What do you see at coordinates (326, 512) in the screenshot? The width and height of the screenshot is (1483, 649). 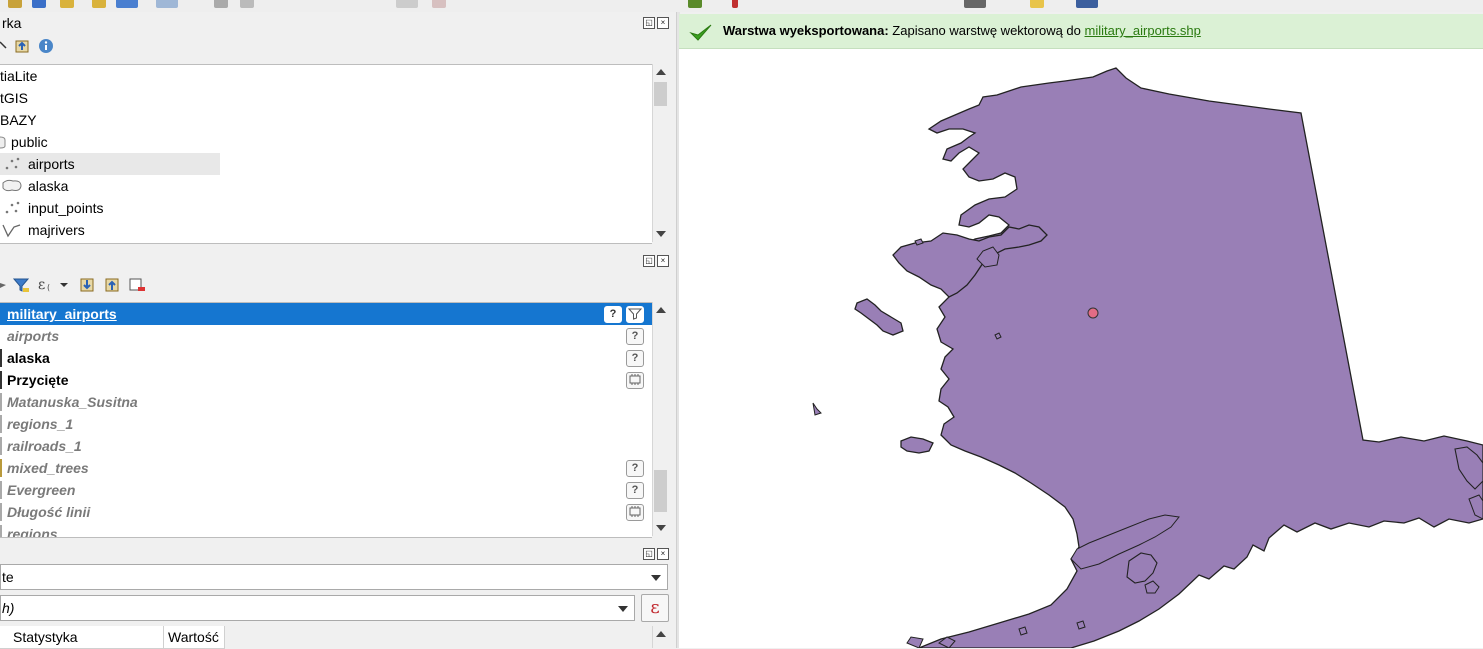 I see `layer-dlugosc-linii: Długość linii` at bounding box center [326, 512].